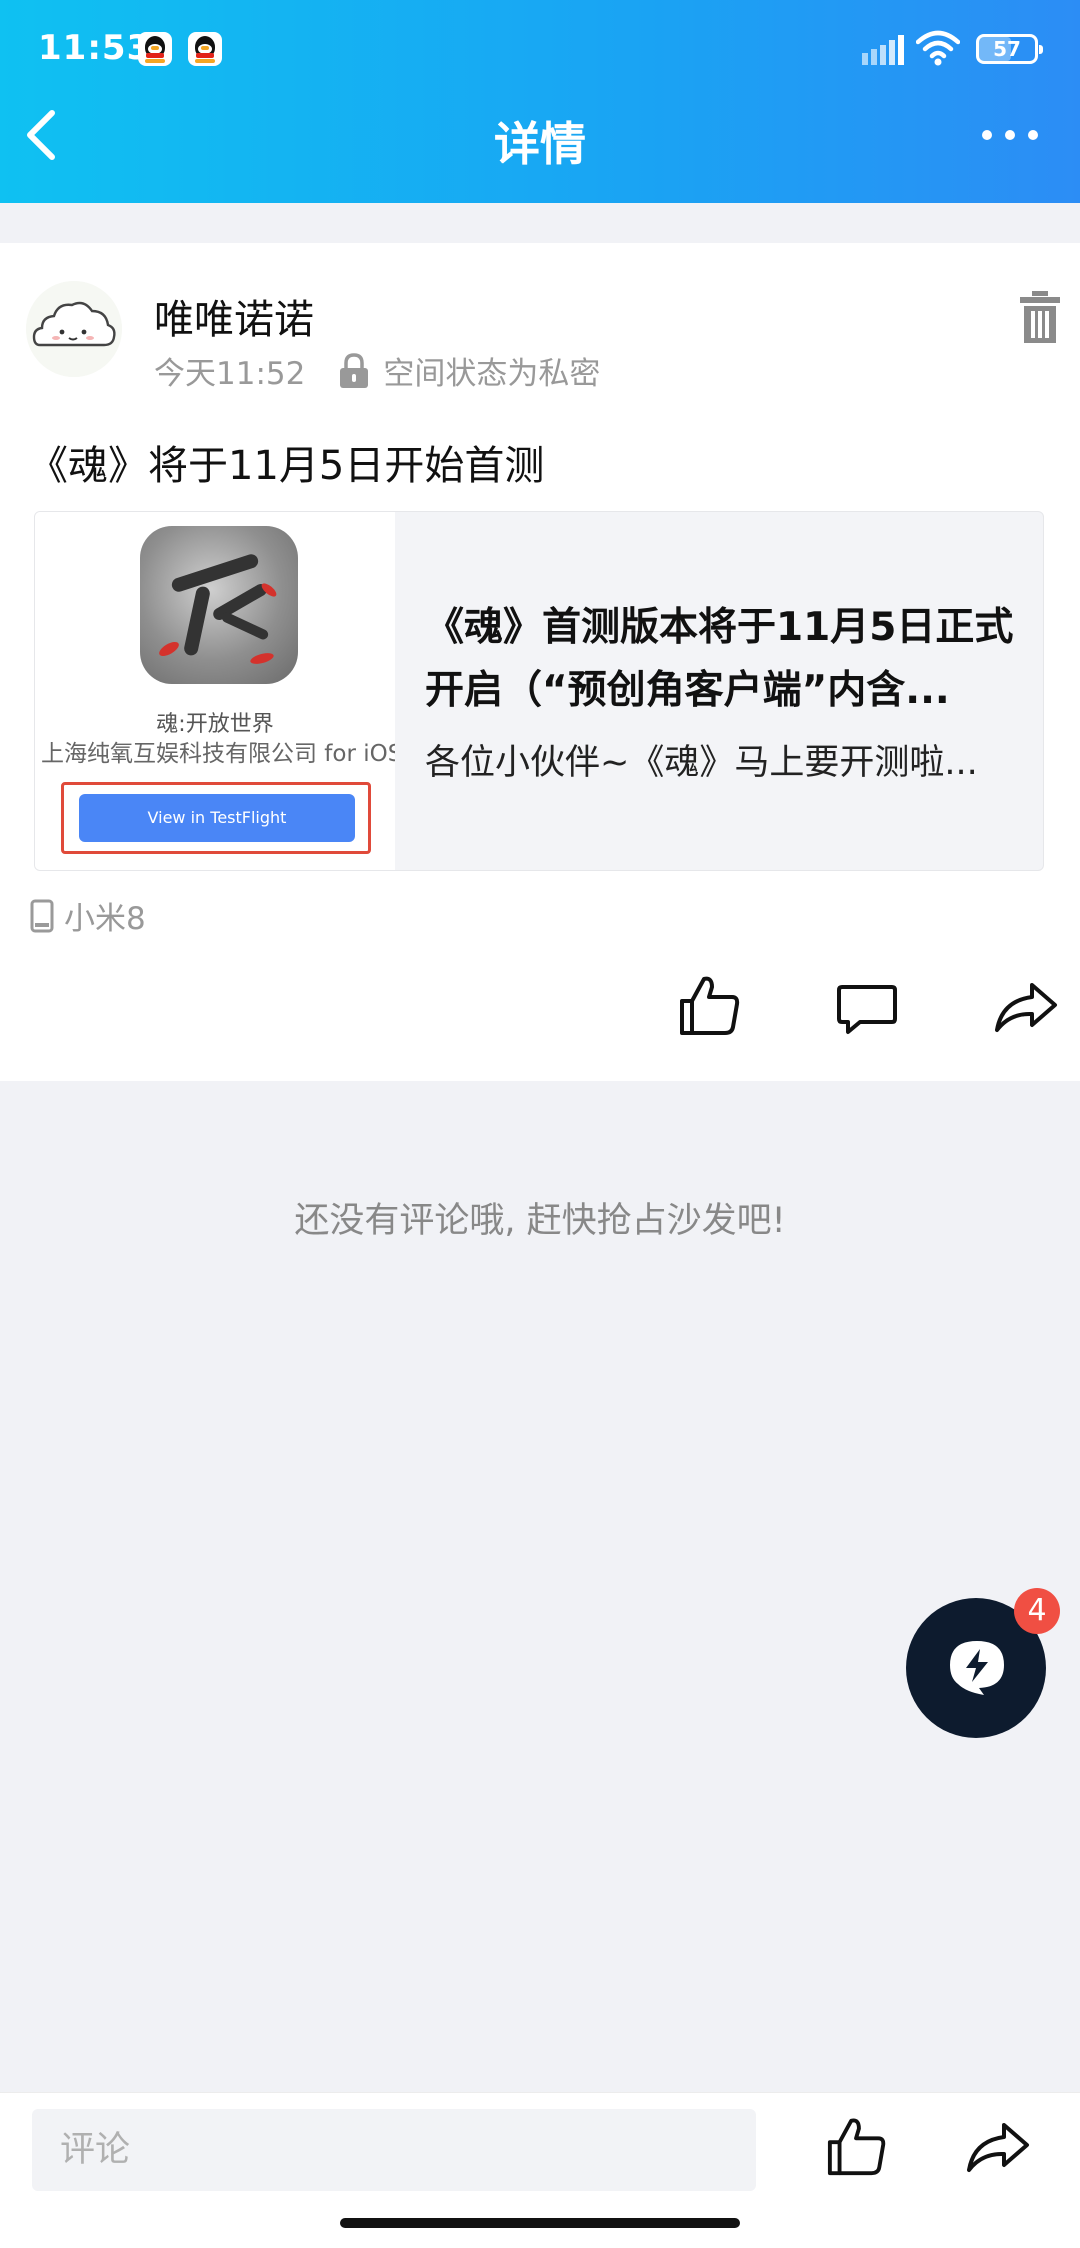  I want to click on trash-icon, so click(1040, 317).